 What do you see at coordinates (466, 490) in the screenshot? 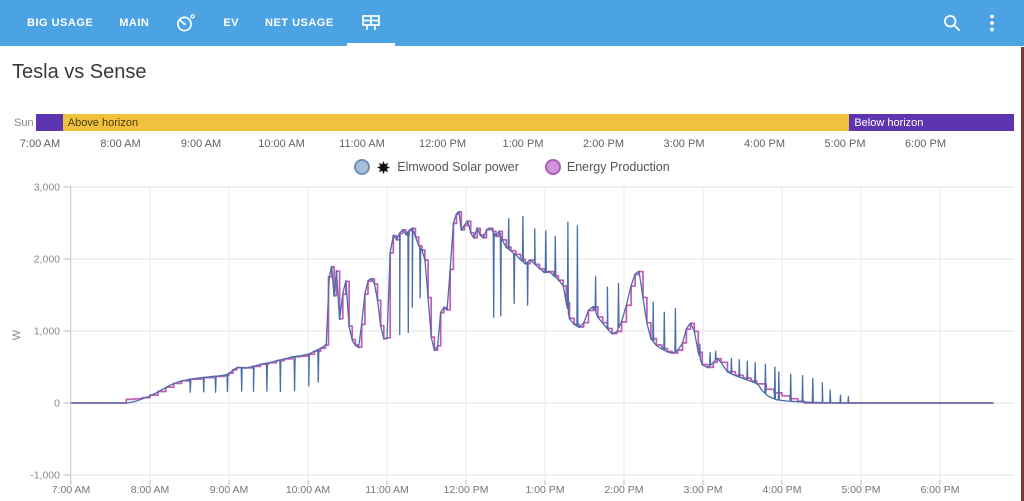
I see `x-tick-label: 12:00 PM` at bounding box center [466, 490].